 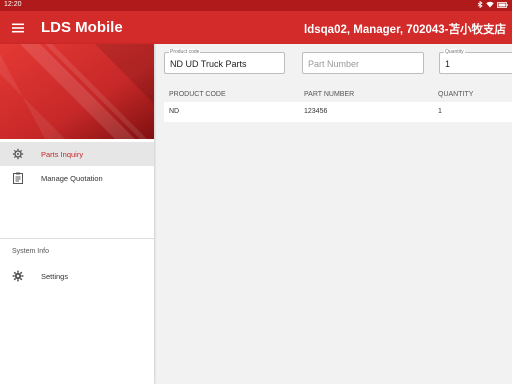 I want to click on column-header-product-code: PRODUCT CODE, so click(x=197, y=94).